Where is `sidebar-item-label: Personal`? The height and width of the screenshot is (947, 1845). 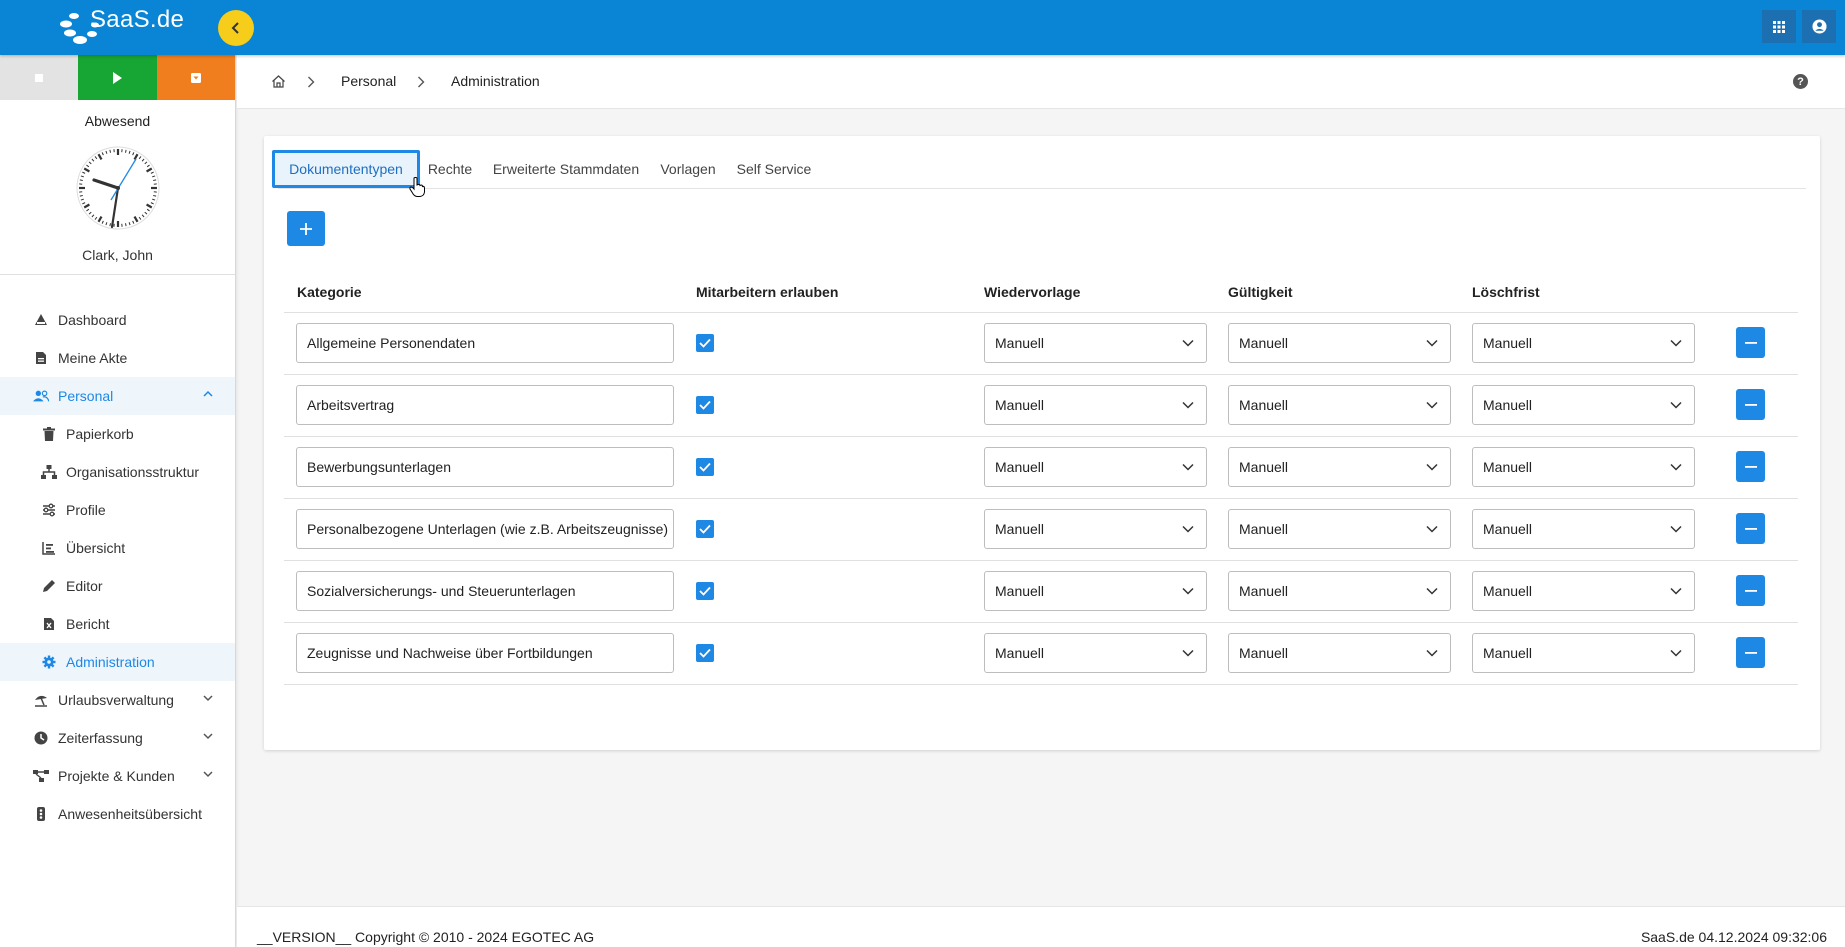
sidebar-item-label: Personal is located at coordinates (86, 396).